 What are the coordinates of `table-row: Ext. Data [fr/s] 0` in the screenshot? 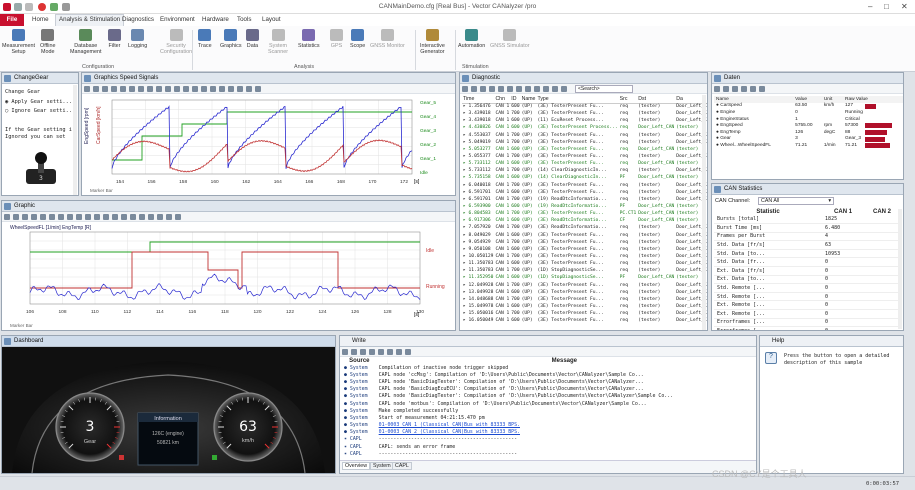 It's located at (807, 271).